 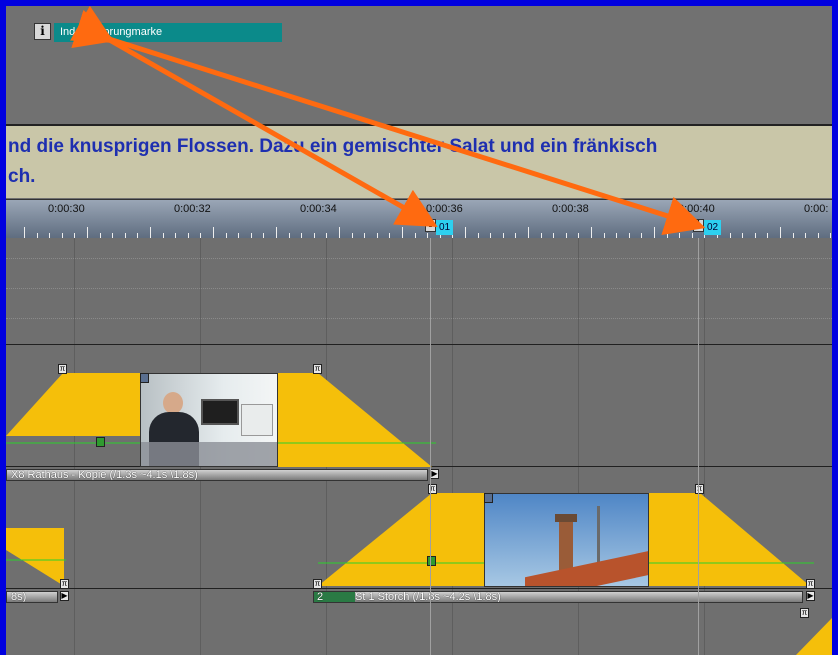 I want to click on annotation-arrow, so click(x=254, y=116).